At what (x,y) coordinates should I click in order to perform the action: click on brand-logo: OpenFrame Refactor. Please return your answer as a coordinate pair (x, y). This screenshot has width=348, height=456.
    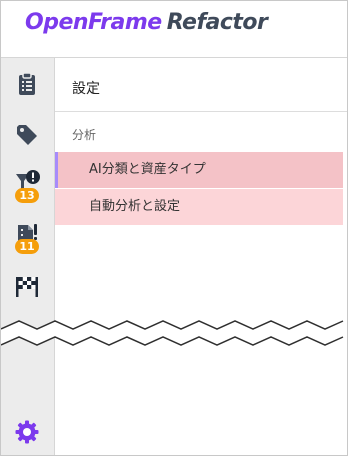
    Looking at the image, I should click on (146, 22).